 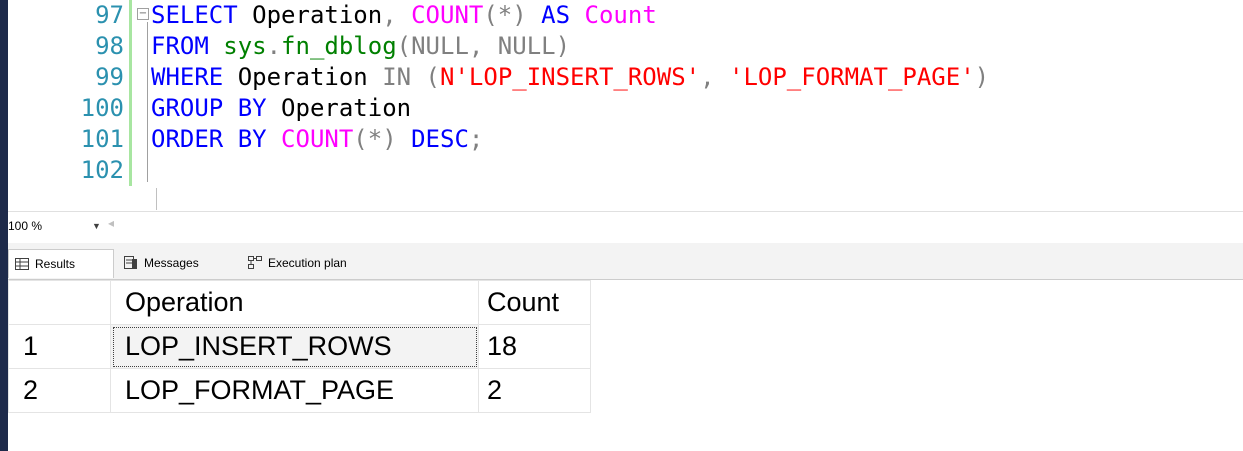 What do you see at coordinates (111, 223) in the screenshot?
I see `scroll-left-icon: ◂` at bounding box center [111, 223].